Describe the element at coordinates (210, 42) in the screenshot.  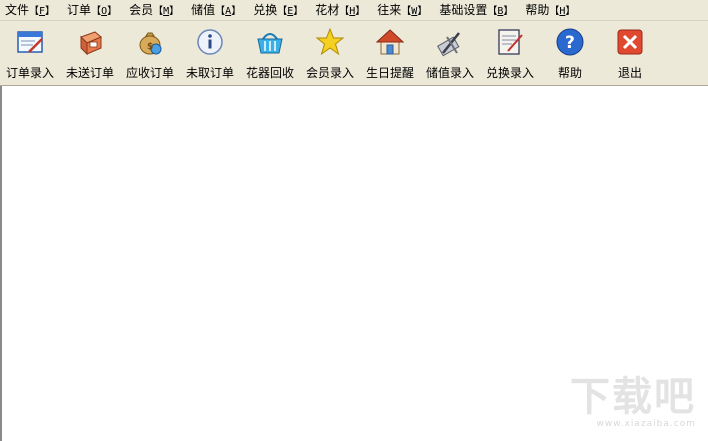
I see `info-icon` at that location.